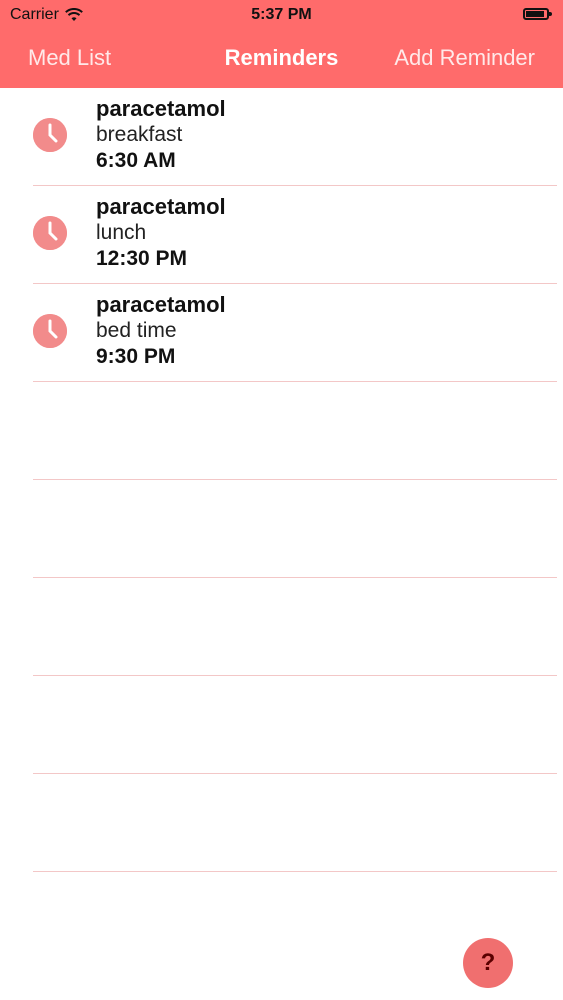 This screenshot has height=1000, width=563. Describe the element at coordinates (139, 134) in the screenshot. I see `meal-label: breakfast` at that location.